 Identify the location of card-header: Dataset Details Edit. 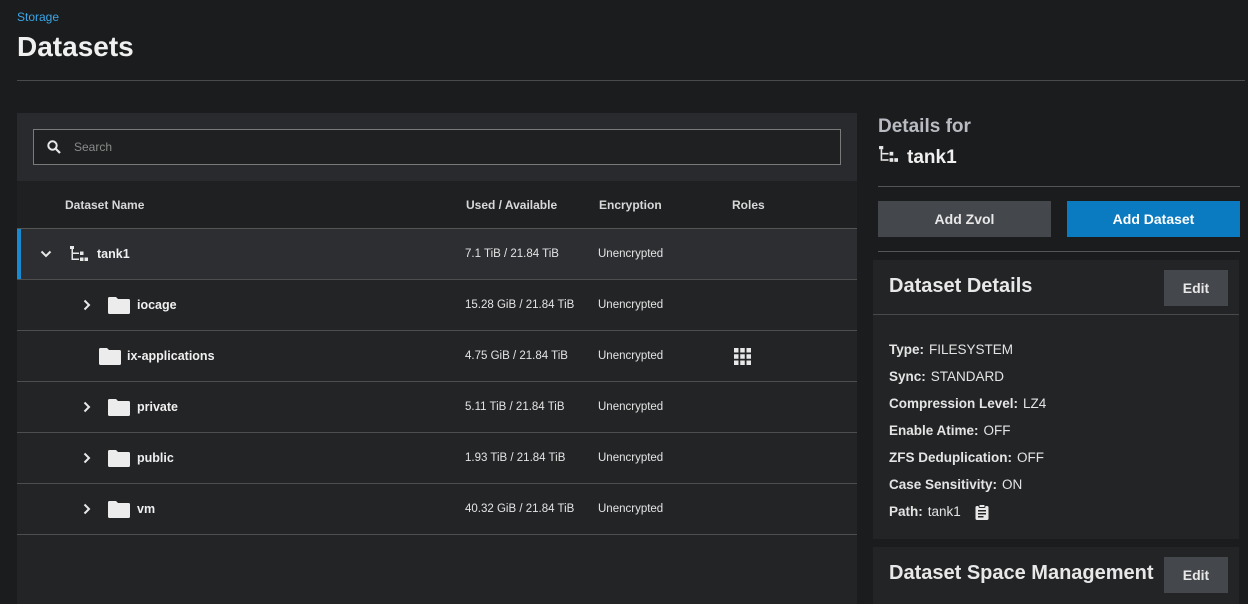
(1056, 287).